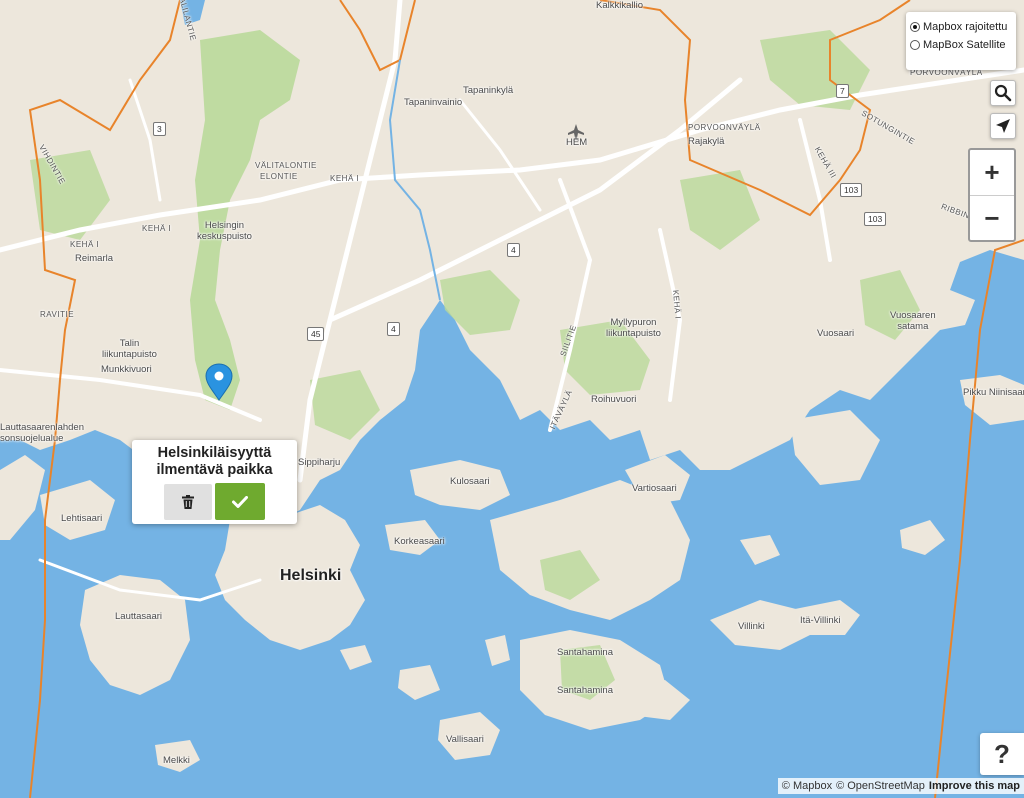 Image resolution: width=1024 pixels, height=798 pixels. Describe the element at coordinates (836, 333) in the screenshot. I see `place-label: Vuosaari` at that location.